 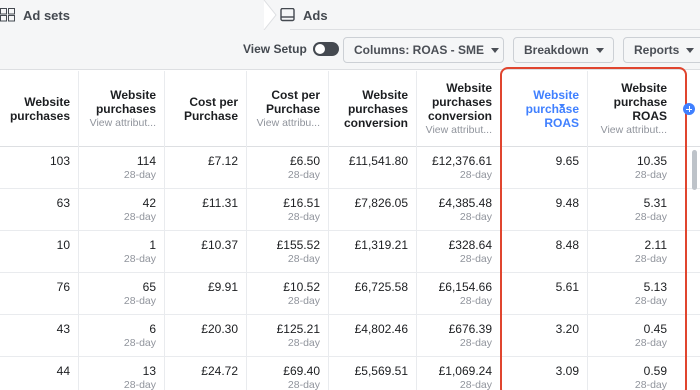 I want to click on column-header: Website purchases, so click(x=39, y=109).